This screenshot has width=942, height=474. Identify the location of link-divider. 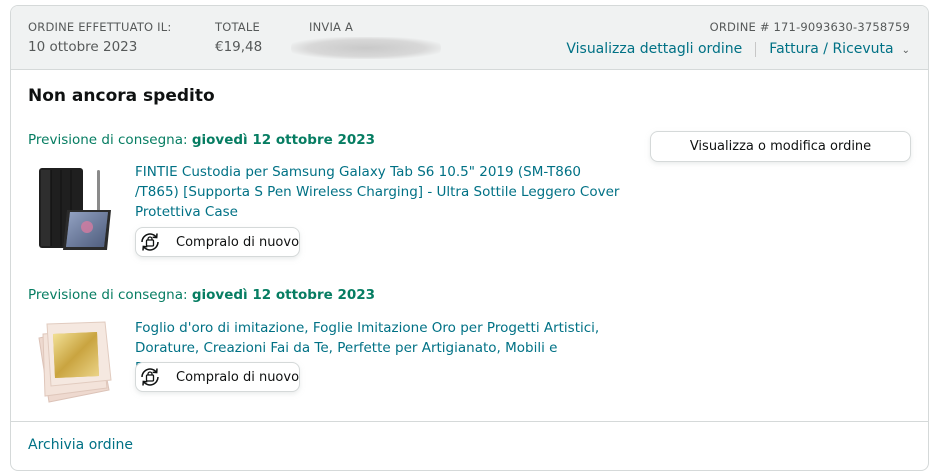
(756, 49).